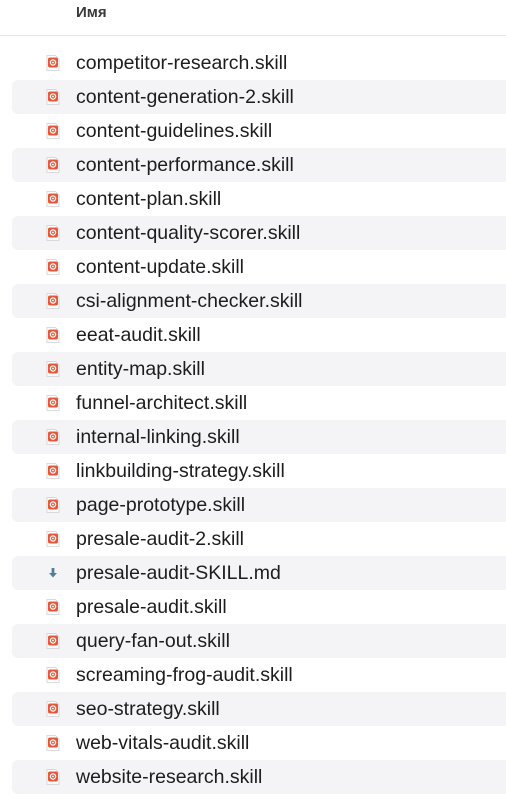  What do you see at coordinates (253, 403) in the screenshot?
I see `file-row: funnel-architect.skill` at bounding box center [253, 403].